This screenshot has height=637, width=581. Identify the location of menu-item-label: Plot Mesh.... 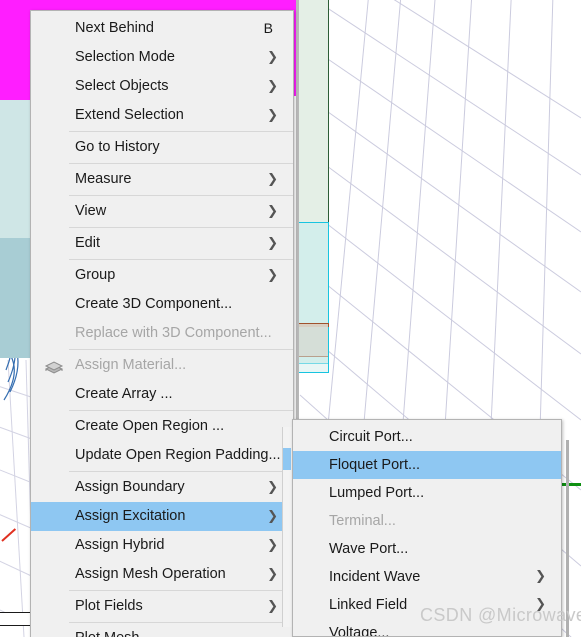
(113, 630).